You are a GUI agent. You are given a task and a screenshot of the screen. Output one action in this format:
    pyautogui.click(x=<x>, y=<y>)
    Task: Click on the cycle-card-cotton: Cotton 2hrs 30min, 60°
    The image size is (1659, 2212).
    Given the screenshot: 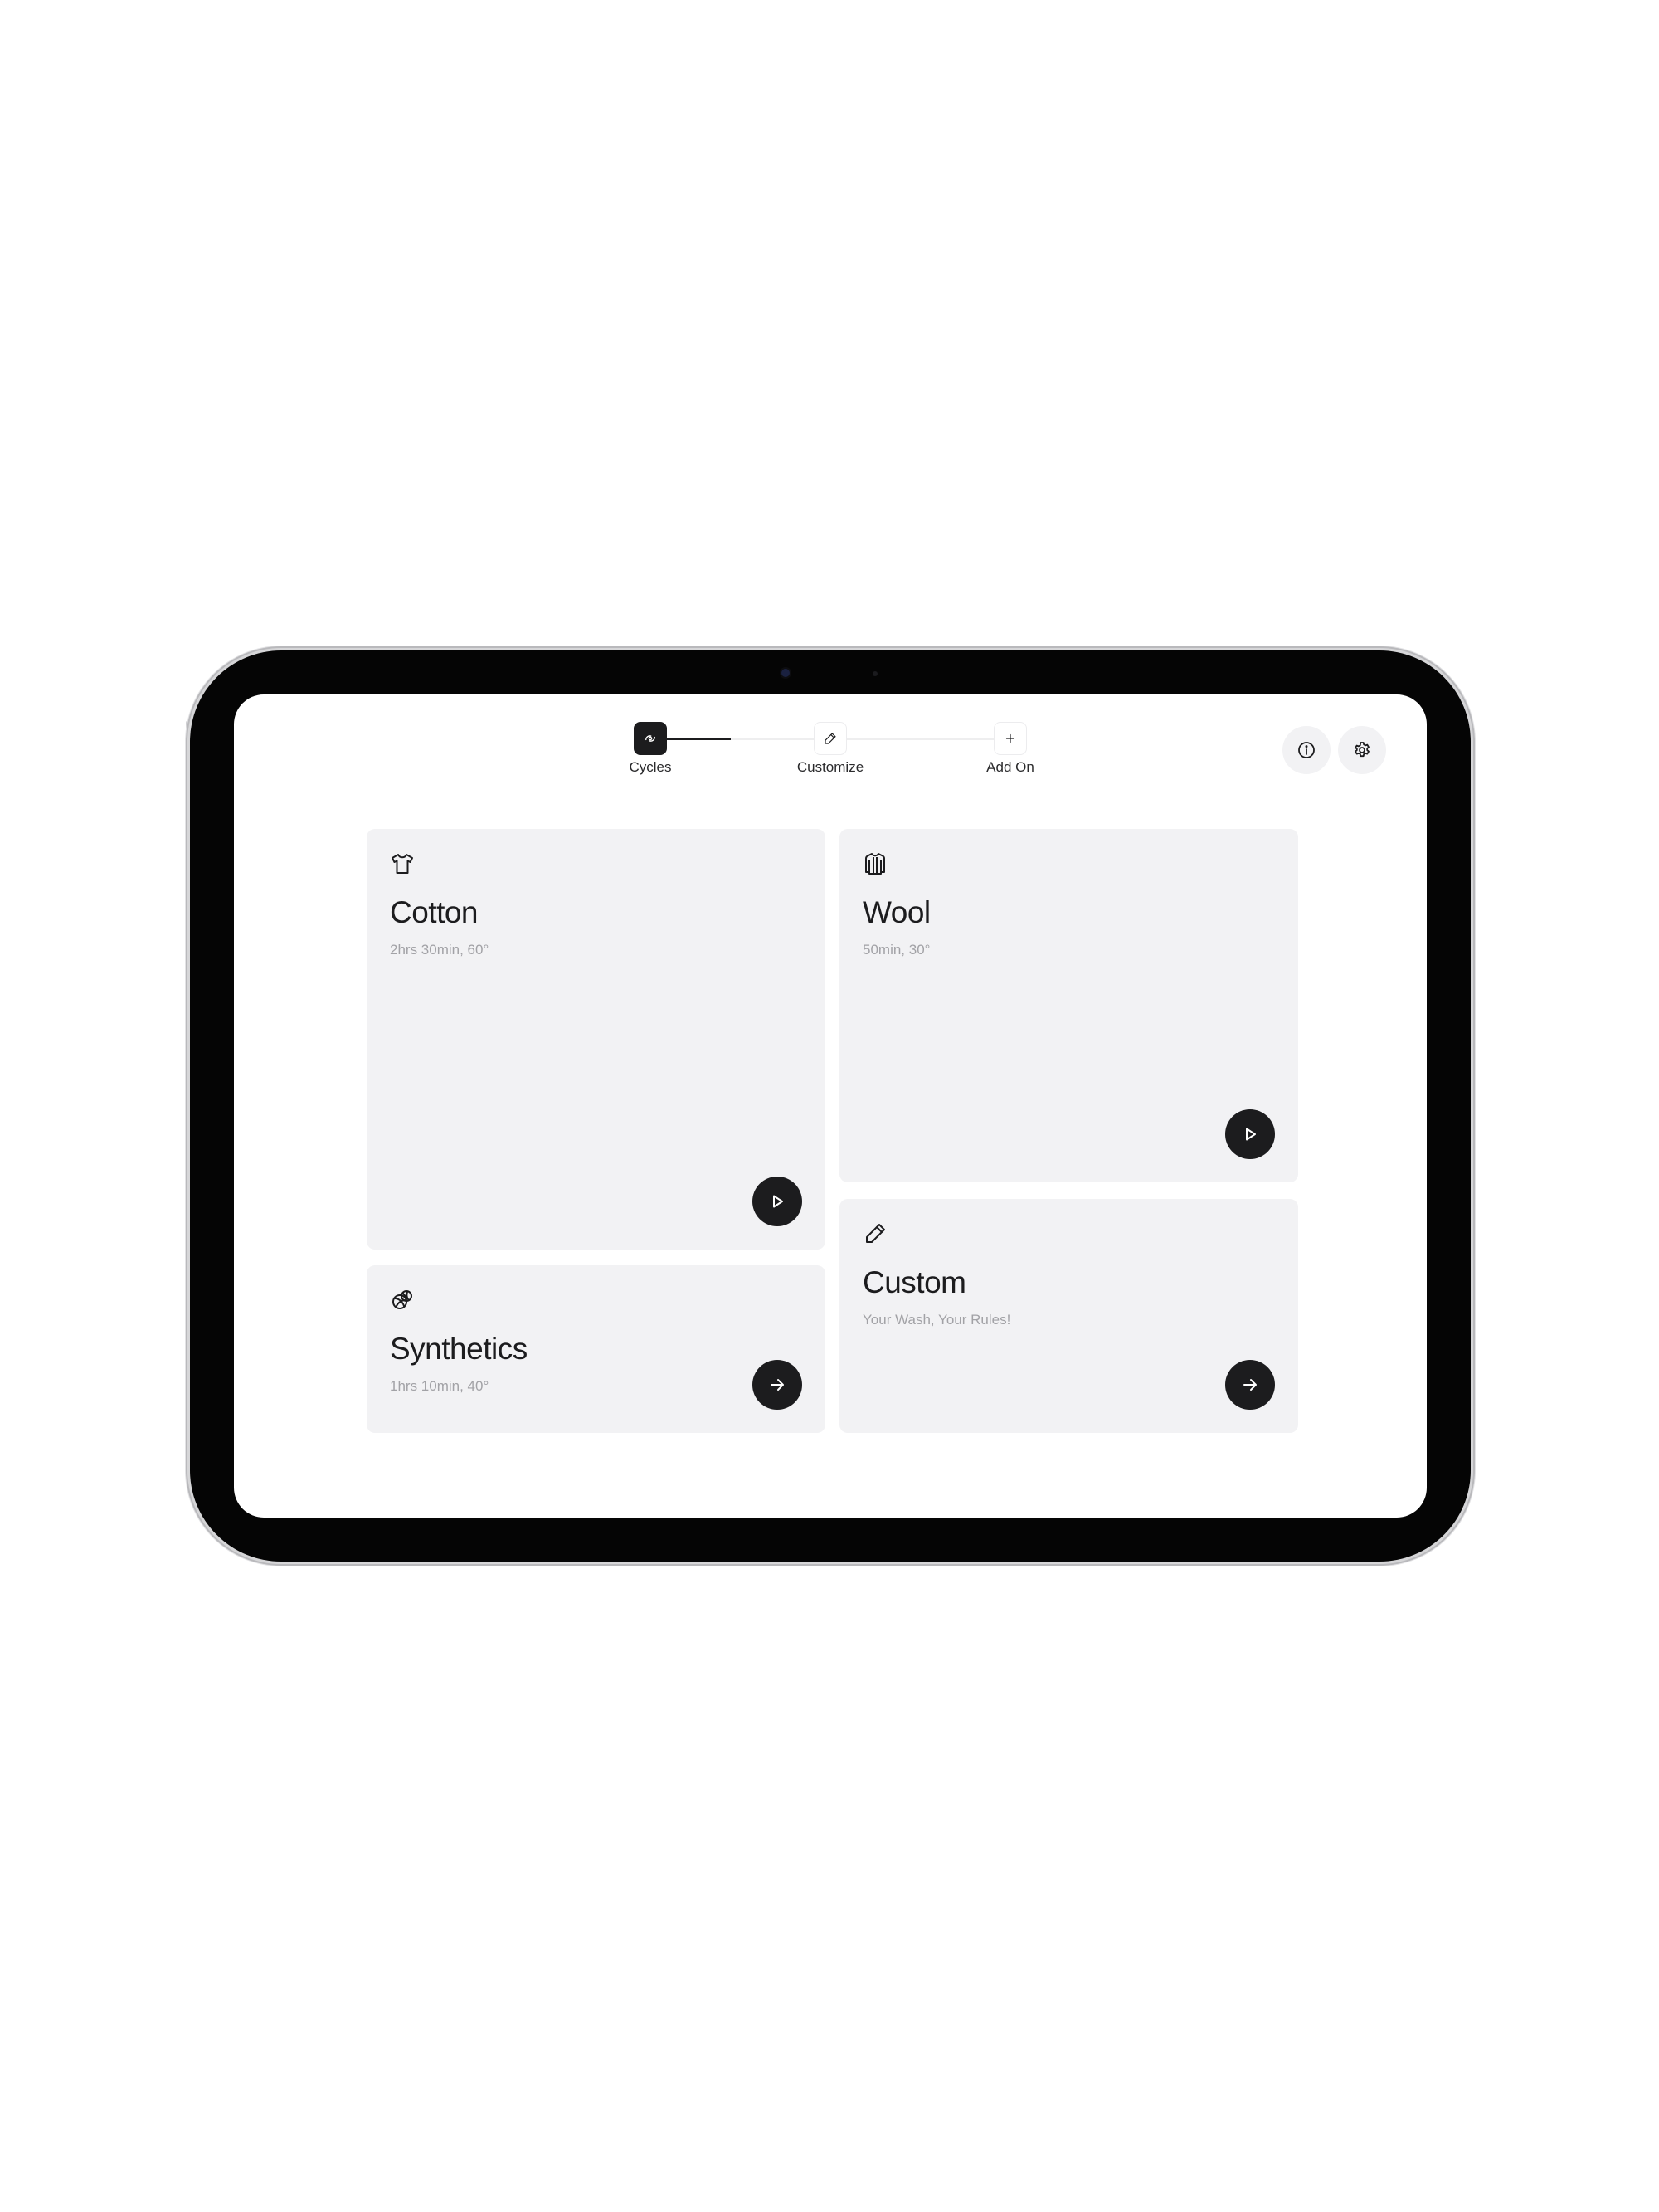 What is the action you would take?
    pyautogui.click(x=596, y=1039)
    